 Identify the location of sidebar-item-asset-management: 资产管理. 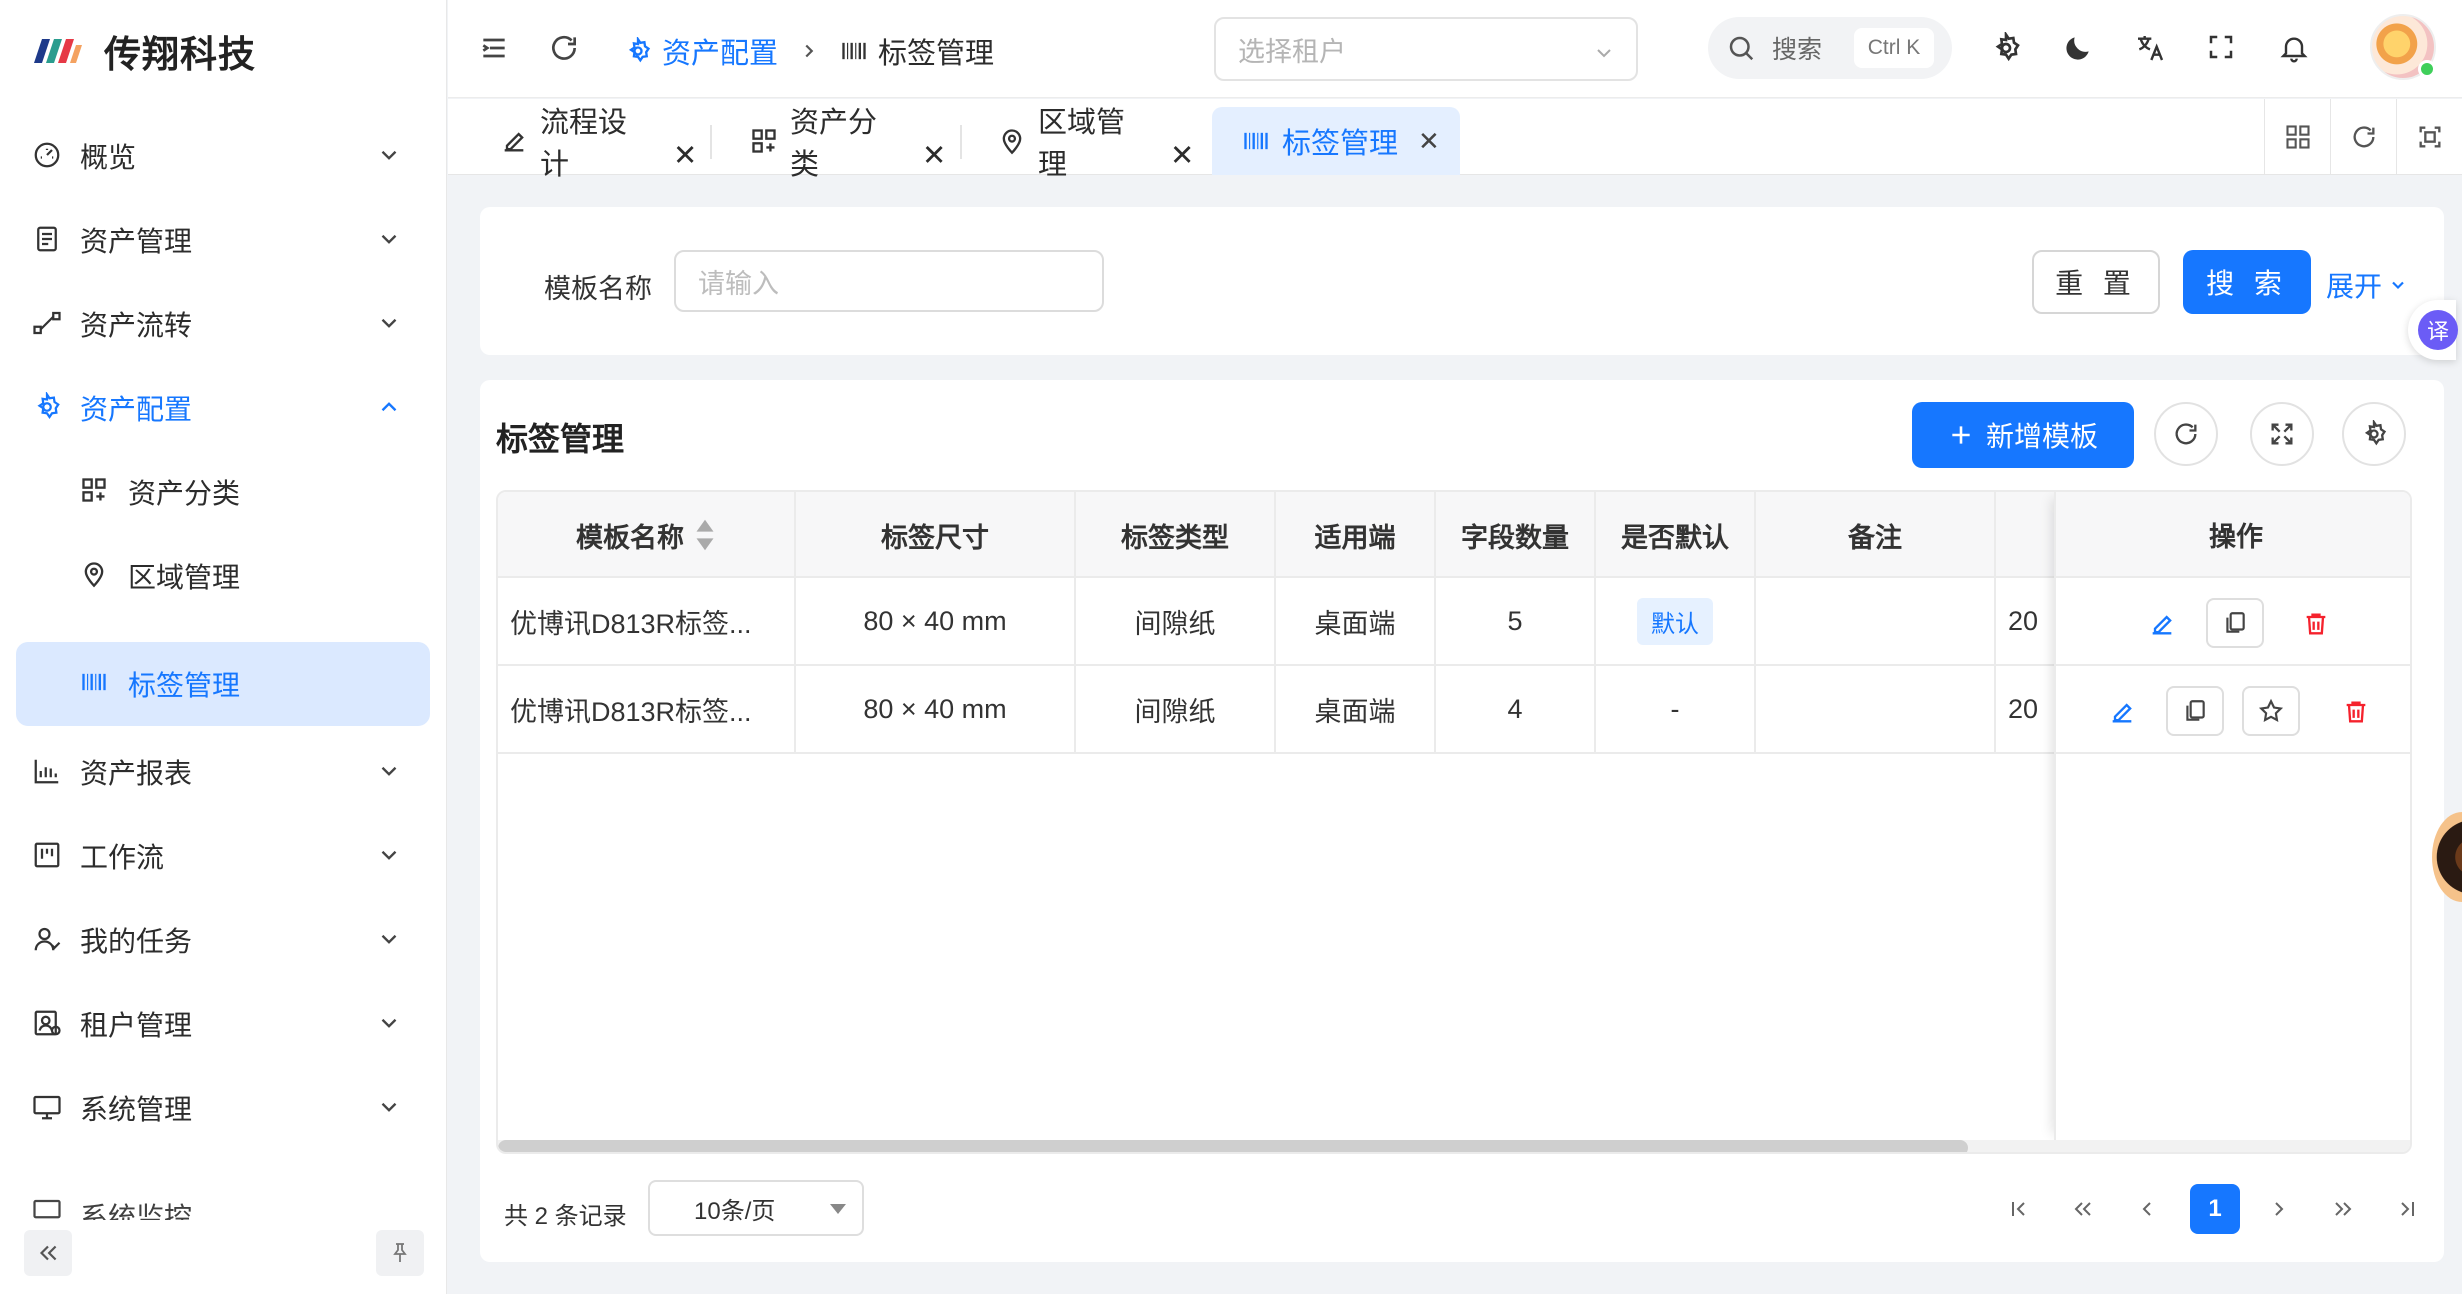
(223, 240).